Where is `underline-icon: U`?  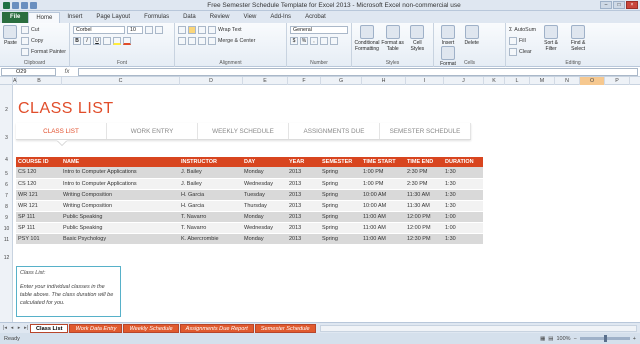
underline-icon: U is located at coordinates (97, 41).